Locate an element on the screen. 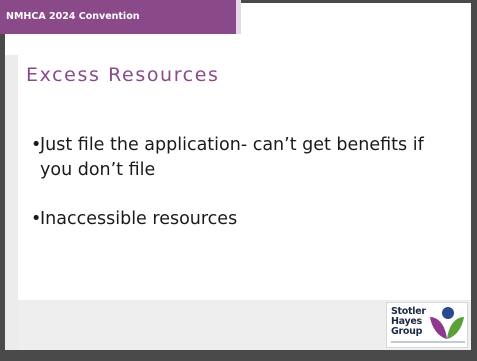  logo-mark-icon is located at coordinates (447, 323).